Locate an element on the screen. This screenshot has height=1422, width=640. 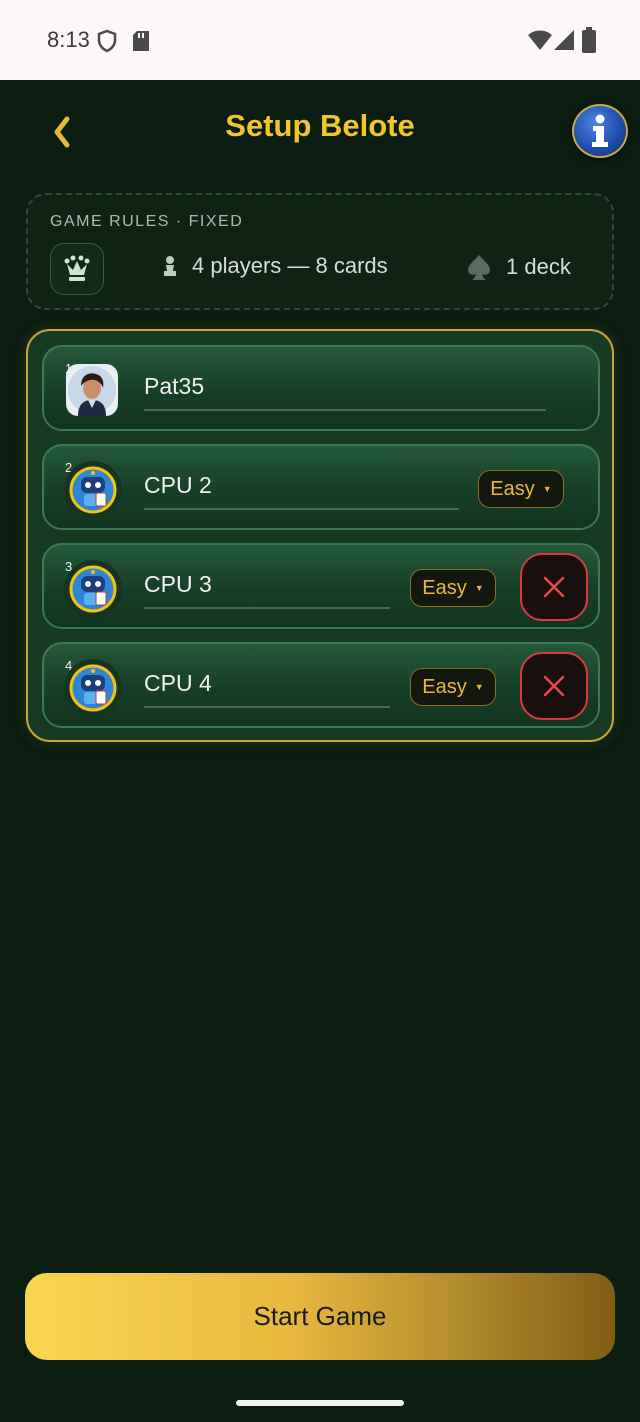
rules-players: 4 players — 8 cards is located at coordinates (275, 266).